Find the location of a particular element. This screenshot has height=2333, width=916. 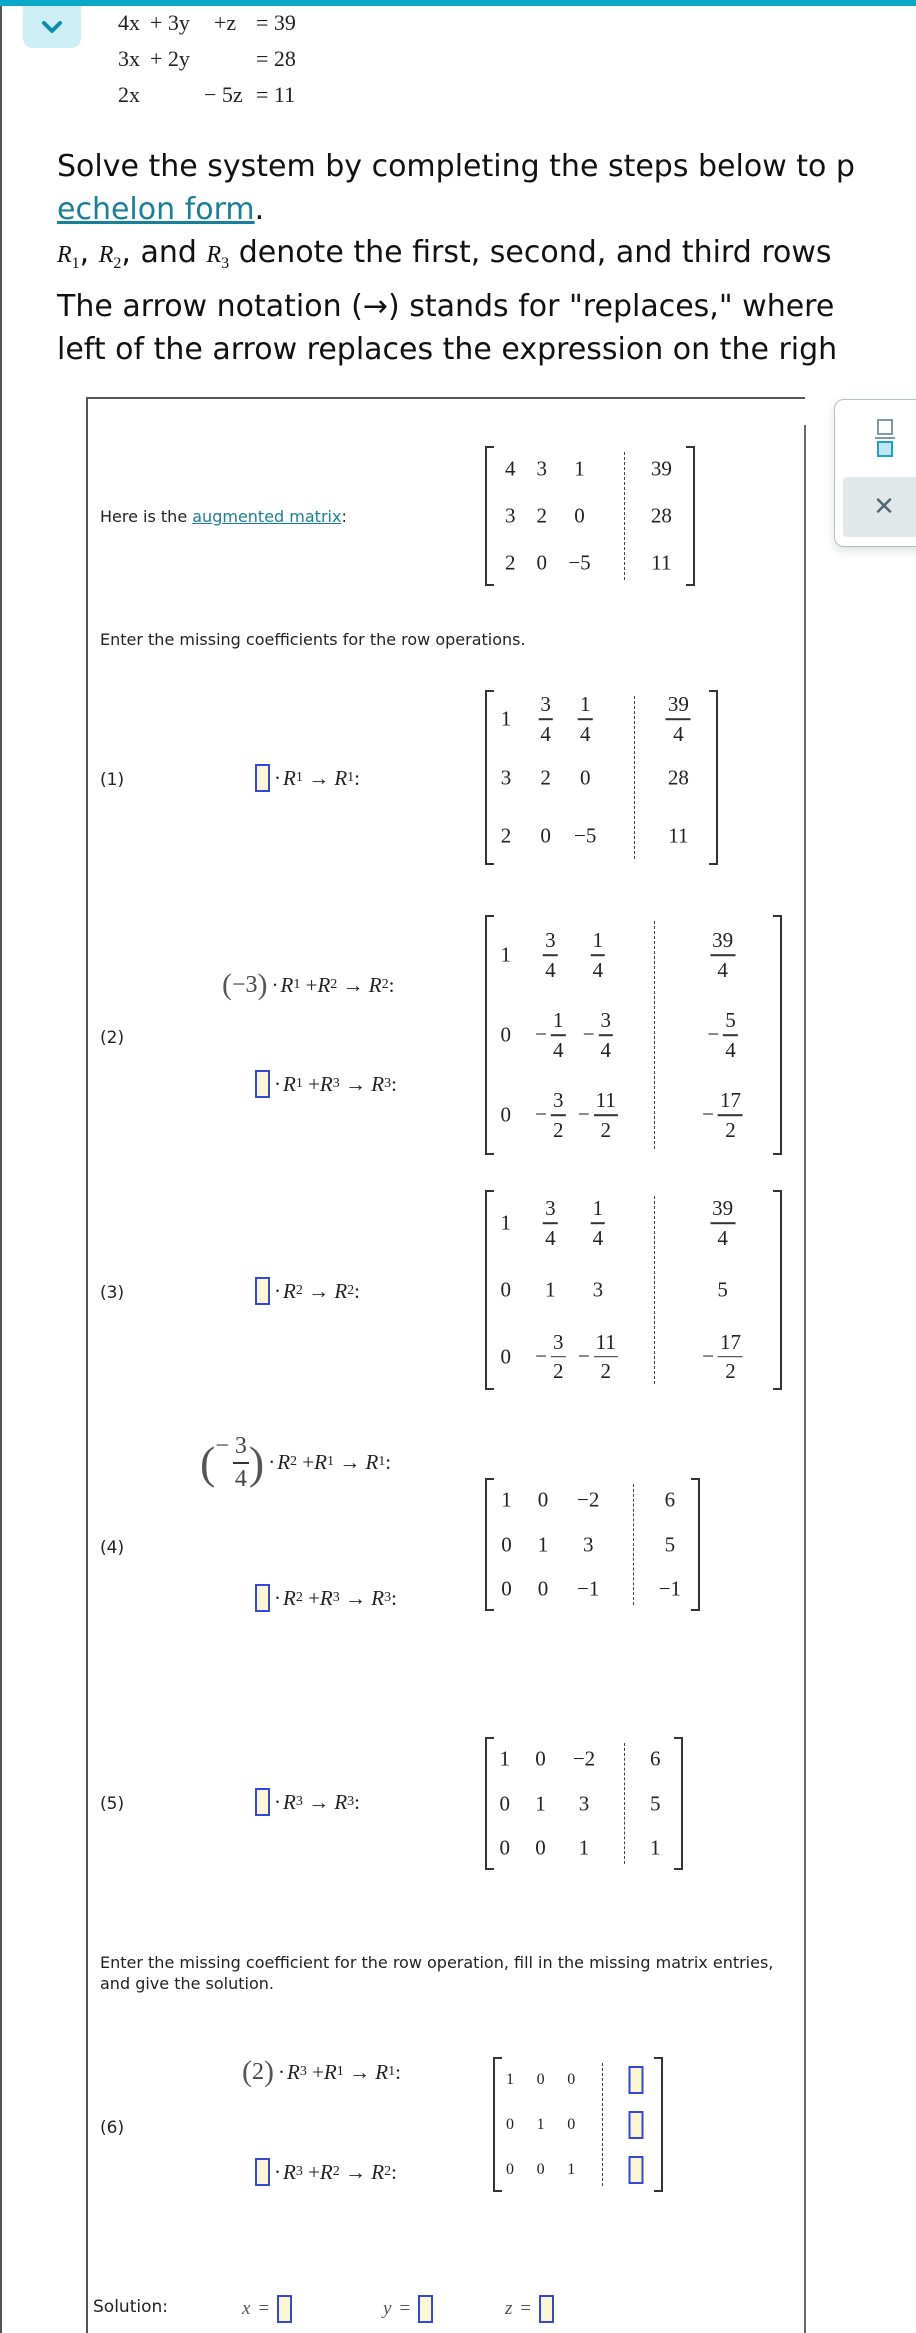

step-1-number: (1) is located at coordinates (112, 780).